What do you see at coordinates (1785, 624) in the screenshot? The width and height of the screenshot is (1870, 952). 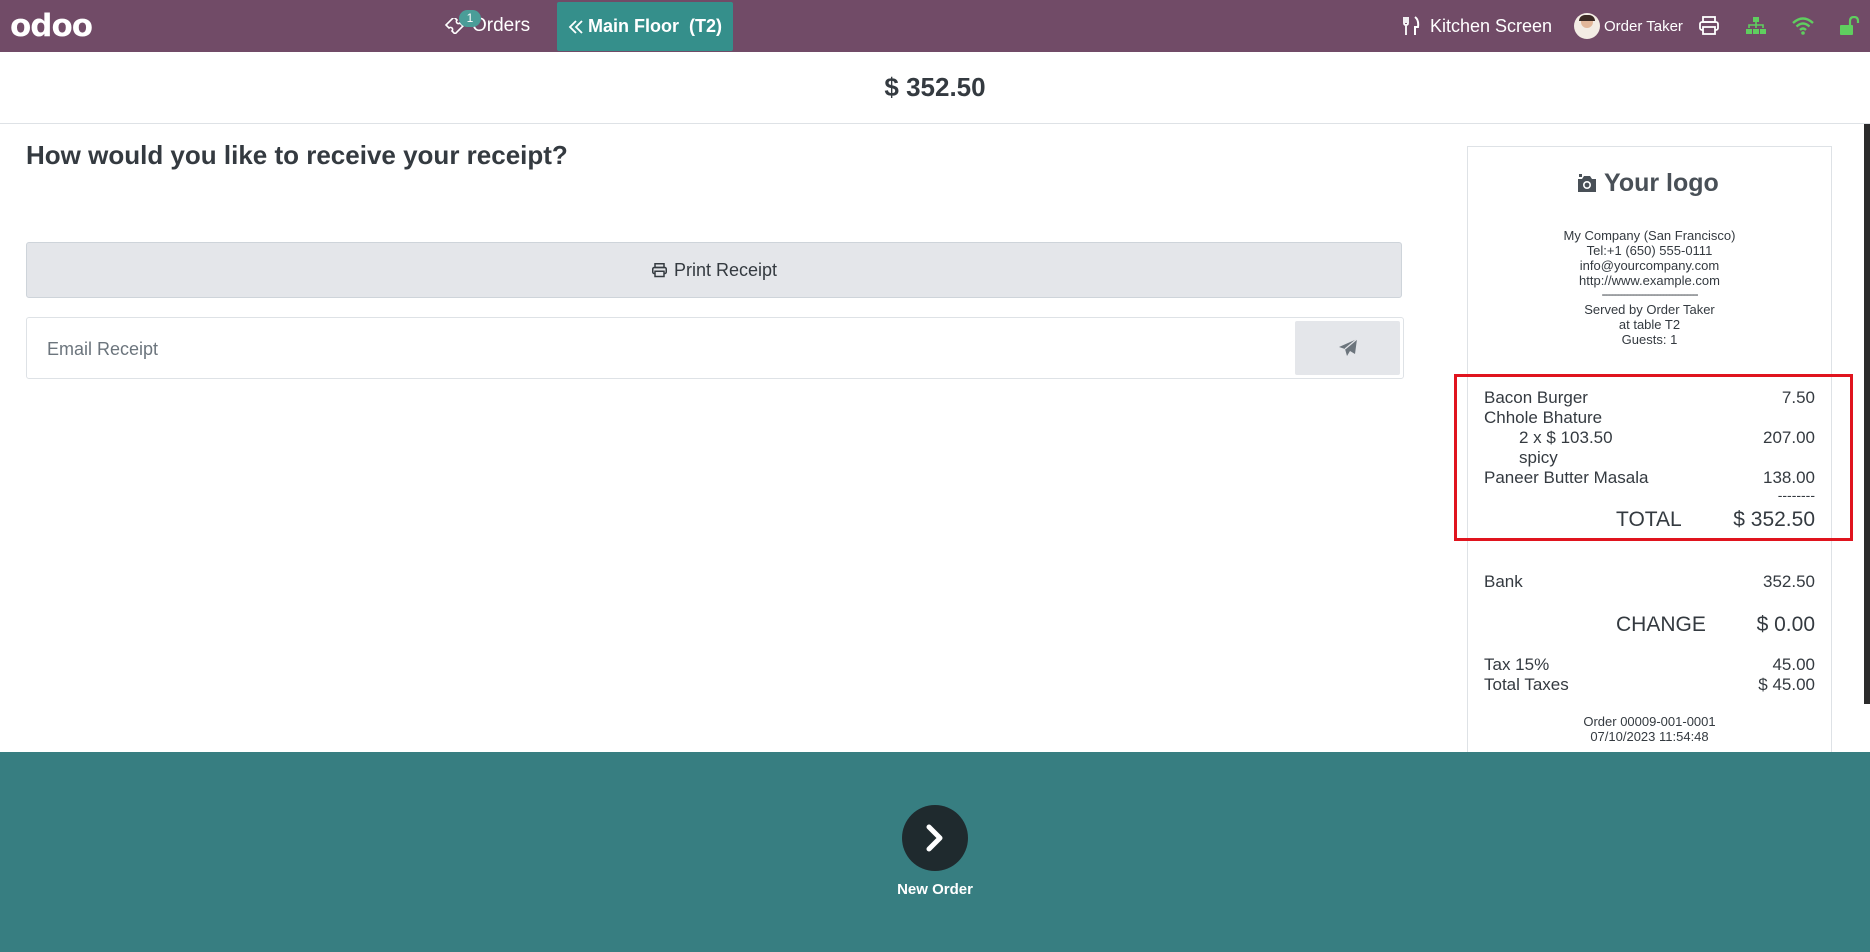 I see `change-value: $ 0.00` at bounding box center [1785, 624].